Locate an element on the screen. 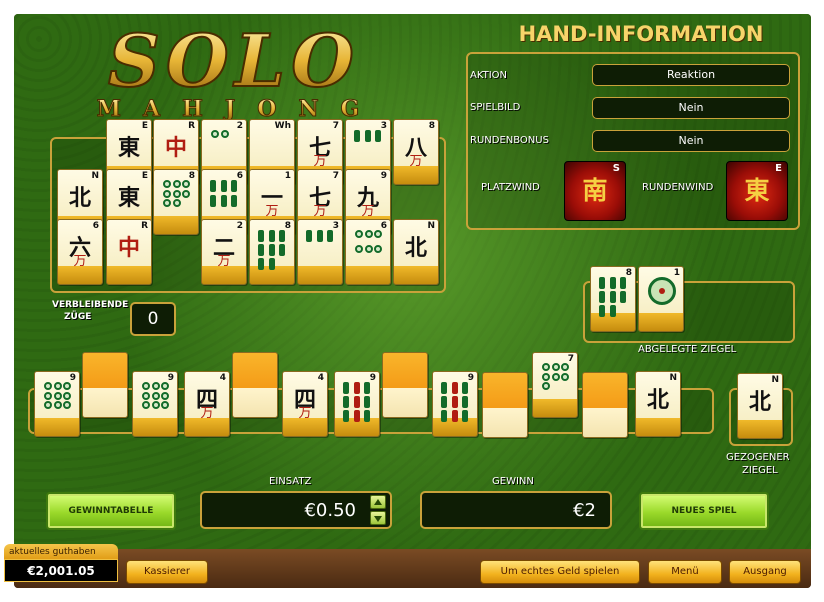 The width and height of the screenshot is (824, 602). remaining-moves-label-1: VERBLEIBENDE is located at coordinates (90, 305).